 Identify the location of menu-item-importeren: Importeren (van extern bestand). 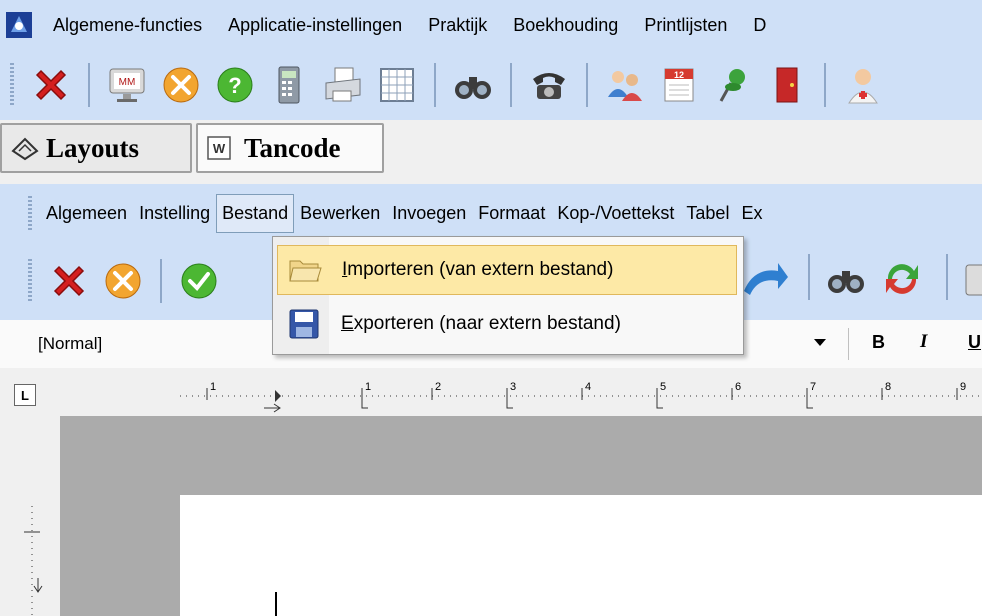
(507, 270).